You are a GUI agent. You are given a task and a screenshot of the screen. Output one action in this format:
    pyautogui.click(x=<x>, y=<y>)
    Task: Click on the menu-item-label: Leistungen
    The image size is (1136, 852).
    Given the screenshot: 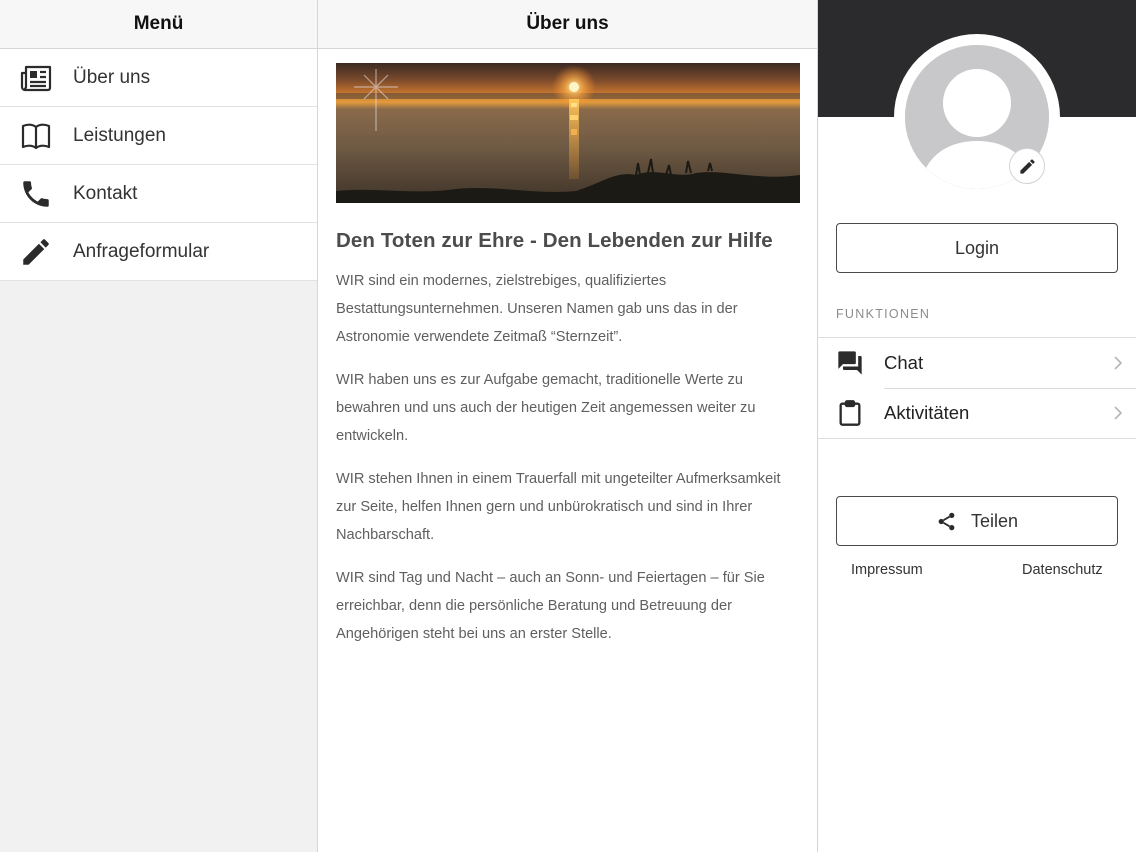 What is the action you would take?
    pyautogui.click(x=119, y=135)
    